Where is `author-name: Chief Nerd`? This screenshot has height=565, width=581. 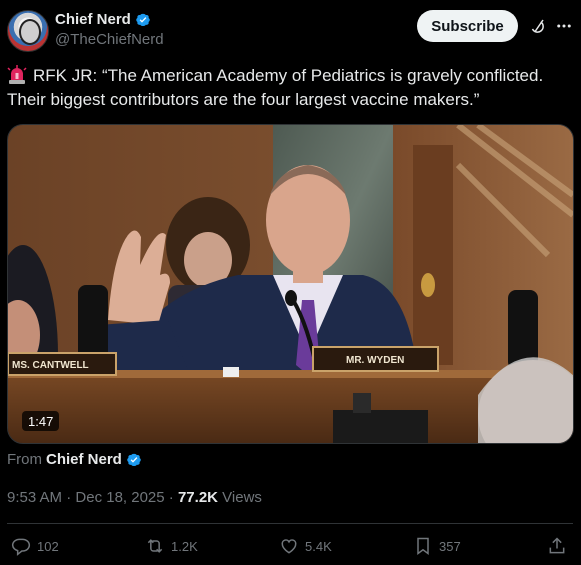 author-name: Chief Nerd is located at coordinates (103, 19).